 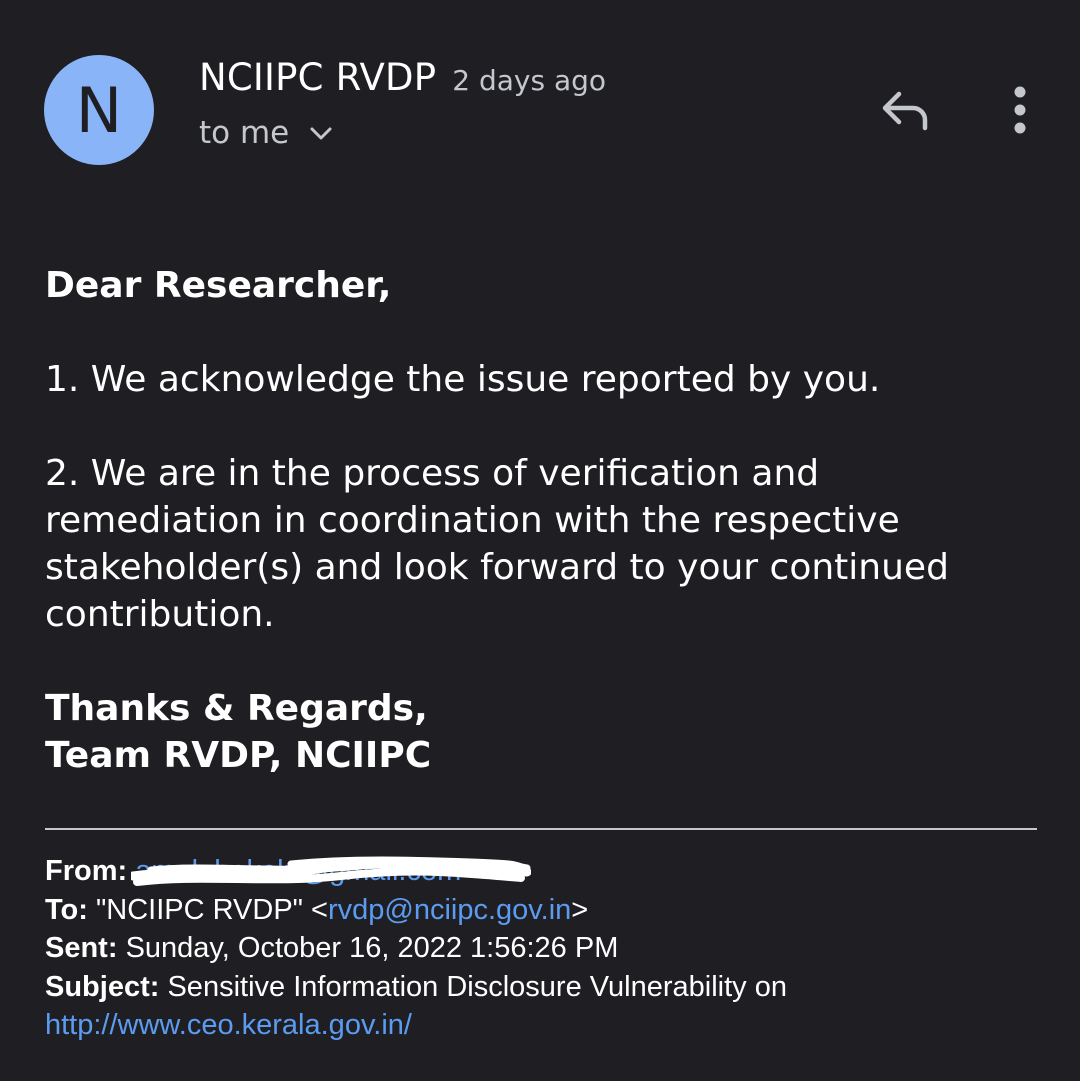 I want to click on sender-name: NCIIPC RVDP, so click(x=317, y=77).